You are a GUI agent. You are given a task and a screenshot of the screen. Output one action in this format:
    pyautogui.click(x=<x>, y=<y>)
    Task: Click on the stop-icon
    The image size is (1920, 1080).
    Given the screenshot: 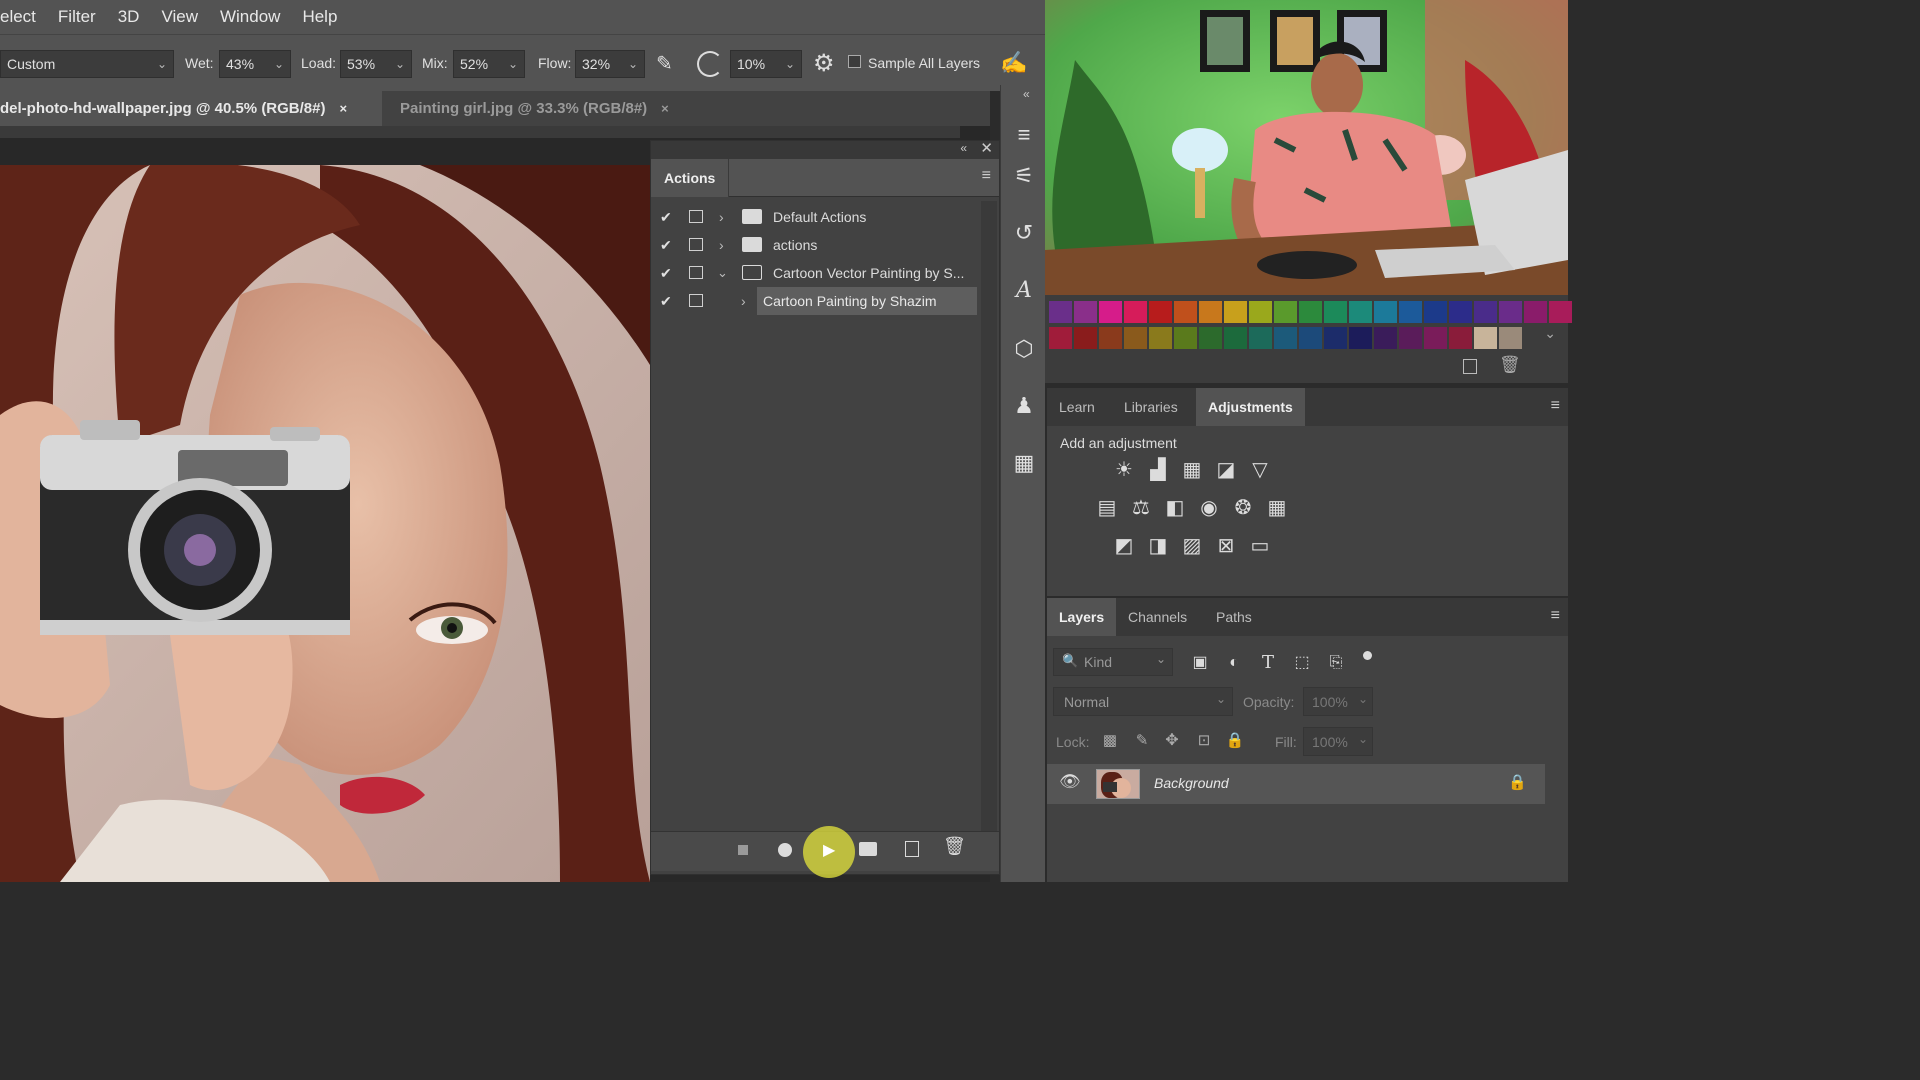 What is the action you would take?
    pyautogui.click(x=743, y=850)
    